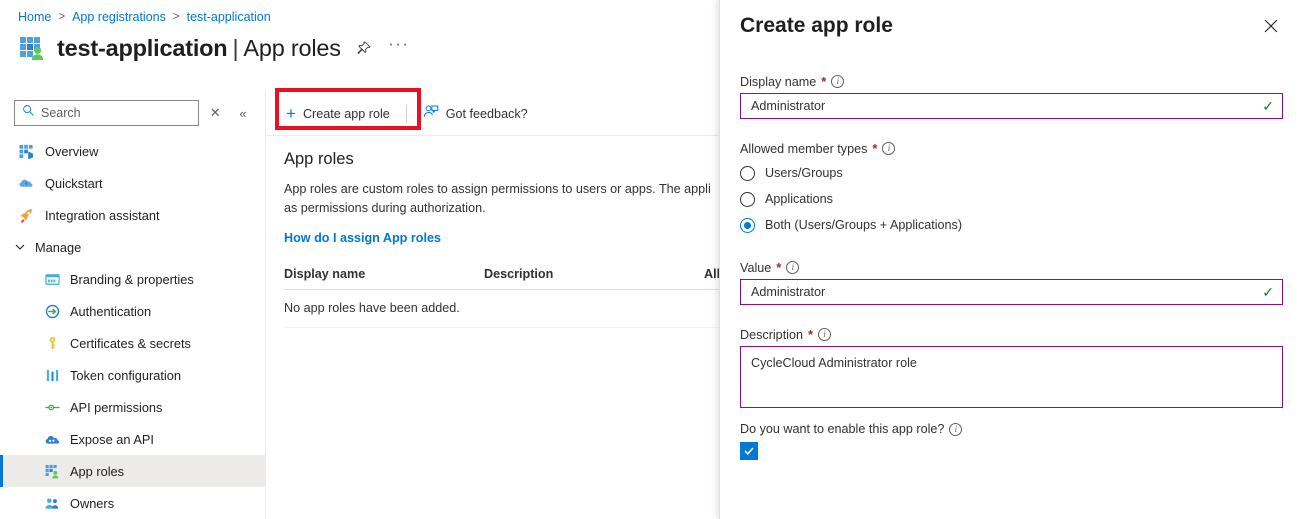 The width and height of the screenshot is (1303, 519). What do you see at coordinates (132, 183) in the screenshot?
I see `sidebar-item-quickstart: Quickstart` at bounding box center [132, 183].